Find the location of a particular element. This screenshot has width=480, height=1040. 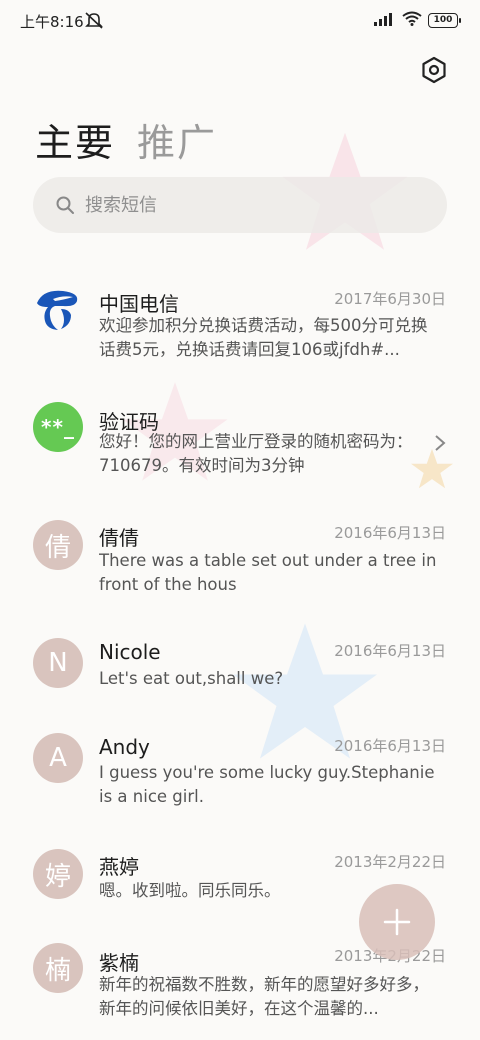

wifi-icon is located at coordinates (412, 20).